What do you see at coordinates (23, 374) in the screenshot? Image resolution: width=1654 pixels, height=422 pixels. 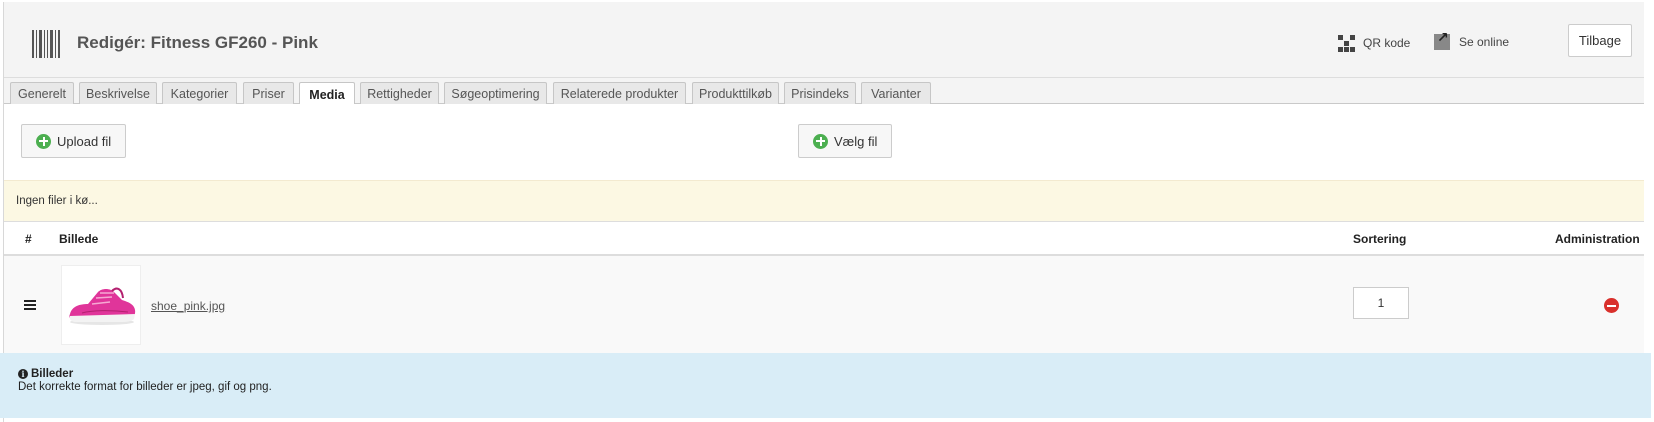 I see `info-icon: i` at bounding box center [23, 374].